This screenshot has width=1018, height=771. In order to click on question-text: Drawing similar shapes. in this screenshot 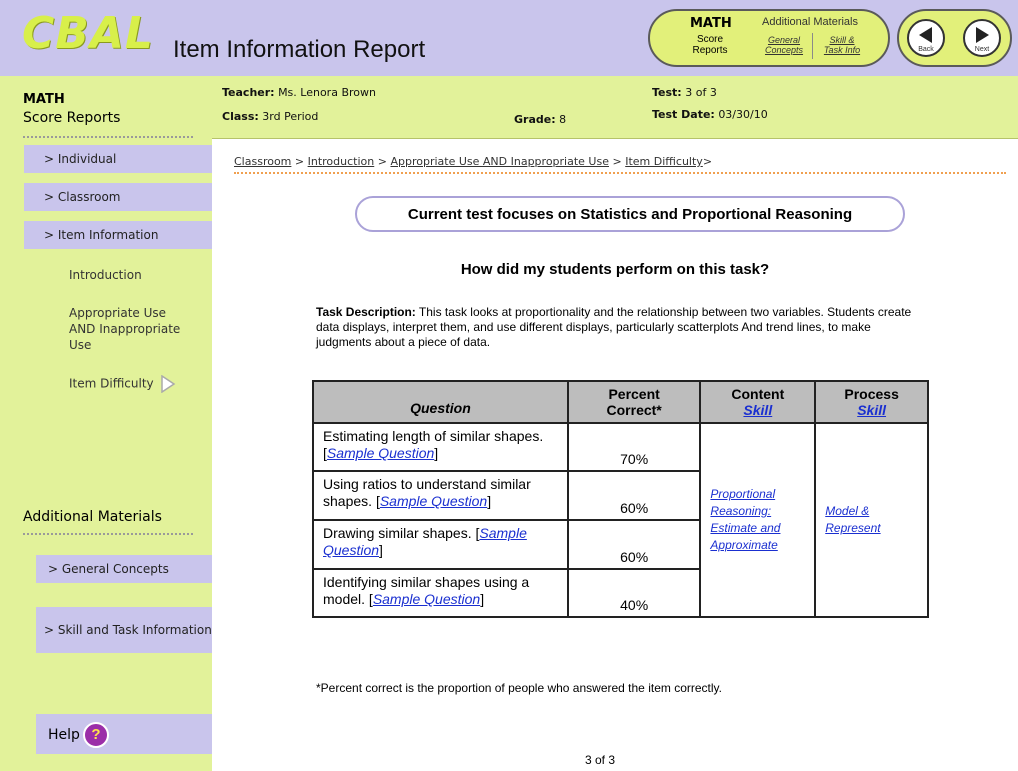, I will do `click(399, 533)`.